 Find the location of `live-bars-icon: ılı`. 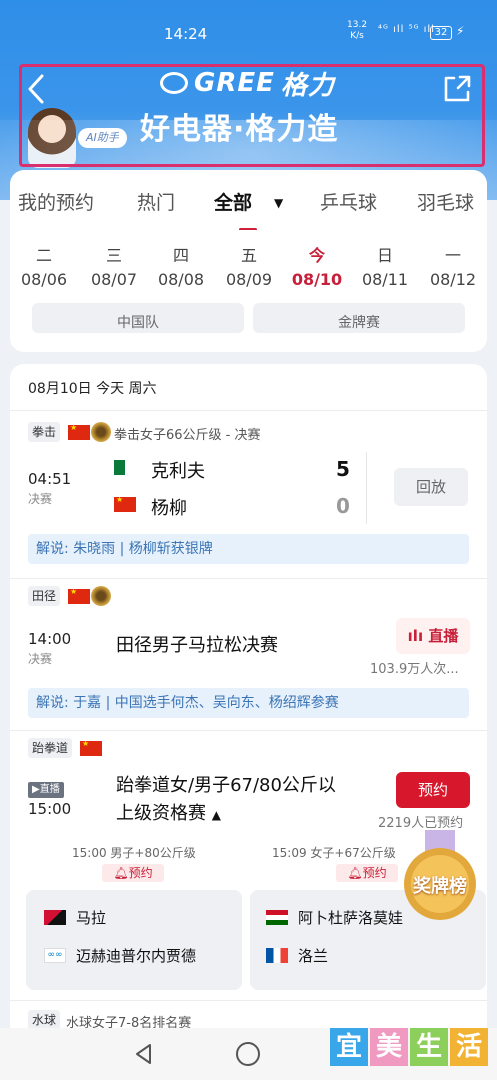

live-bars-icon: ılı is located at coordinates (418, 636).